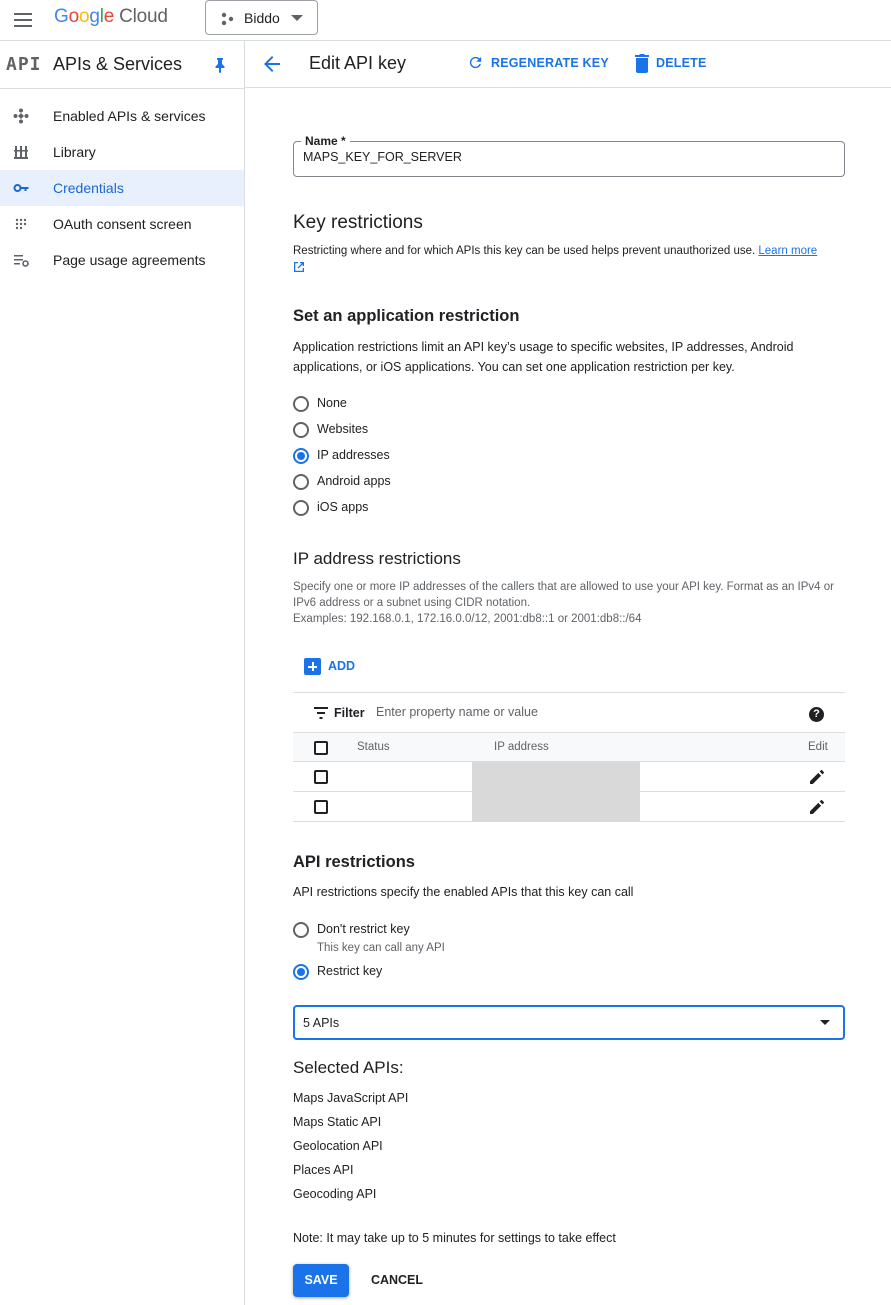 The image size is (891, 1305). I want to click on sidebar-item-label: Enabled APIs & services, so click(129, 116).